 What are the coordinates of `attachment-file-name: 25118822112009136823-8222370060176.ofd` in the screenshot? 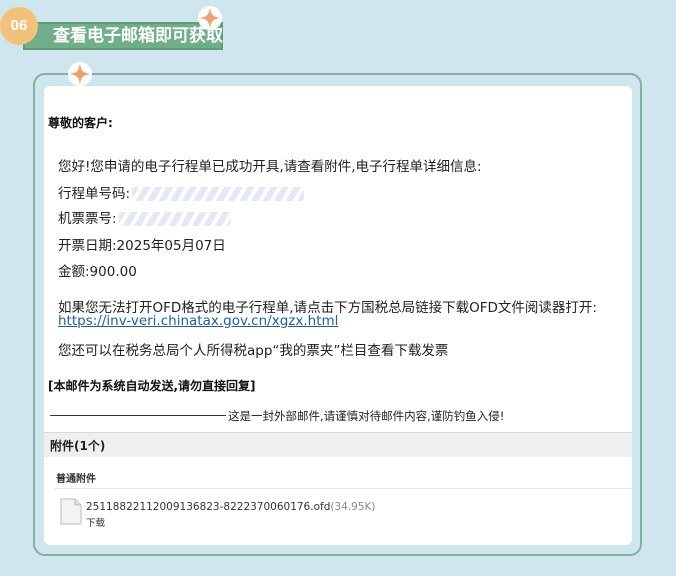 It's located at (208, 507).